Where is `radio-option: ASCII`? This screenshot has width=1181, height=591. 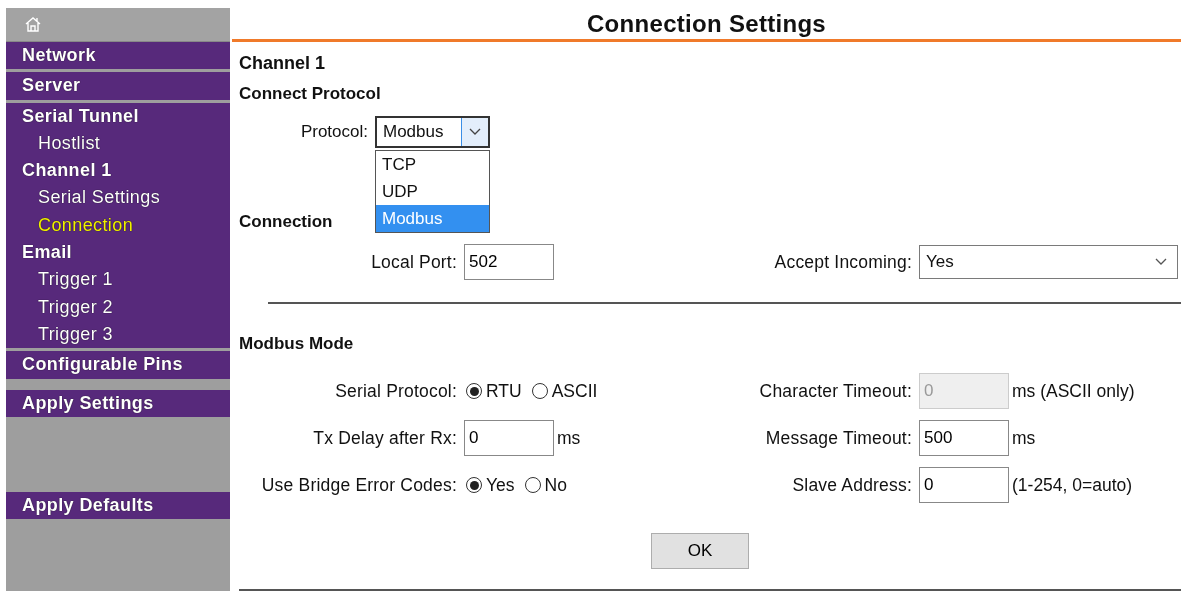
radio-option: ASCII is located at coordinates (563, 391).